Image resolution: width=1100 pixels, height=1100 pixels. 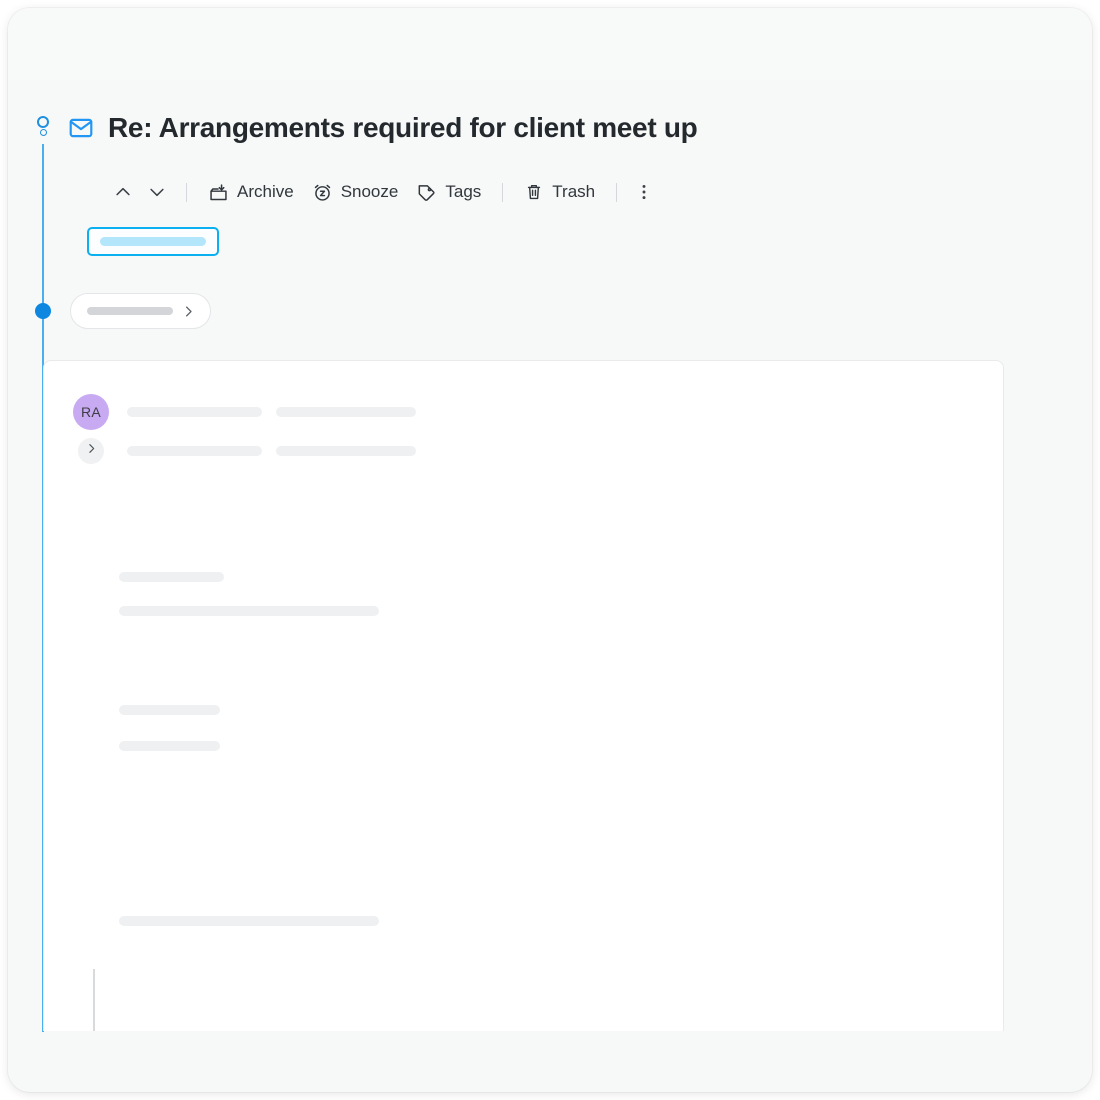 What do you see at coordinates (265, 191) in the screenshot?
I see `archive-label: Archive` at bounding box center [265, 191].